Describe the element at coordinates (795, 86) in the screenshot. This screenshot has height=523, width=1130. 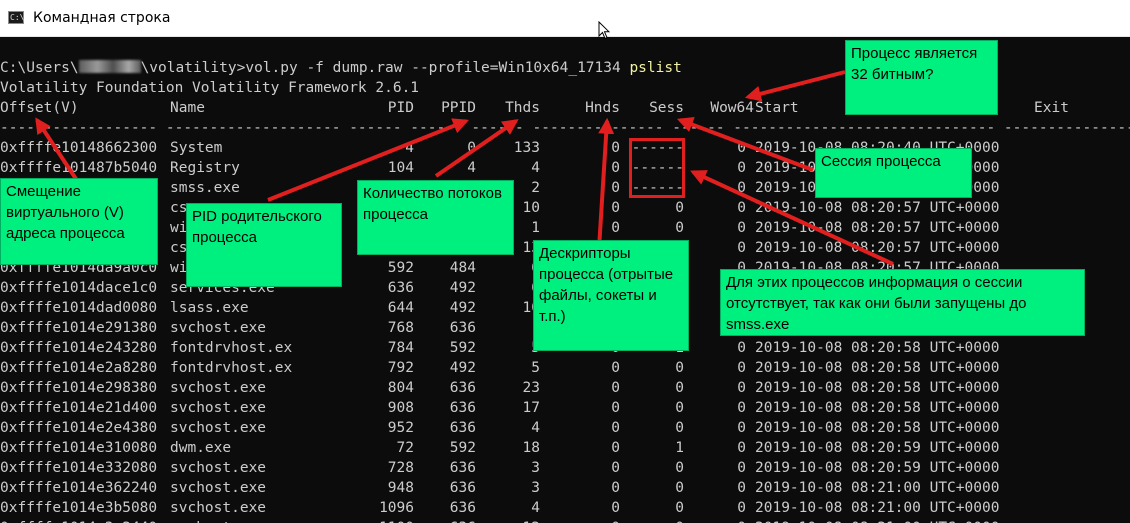
I see `arrow-wow64` at that location.